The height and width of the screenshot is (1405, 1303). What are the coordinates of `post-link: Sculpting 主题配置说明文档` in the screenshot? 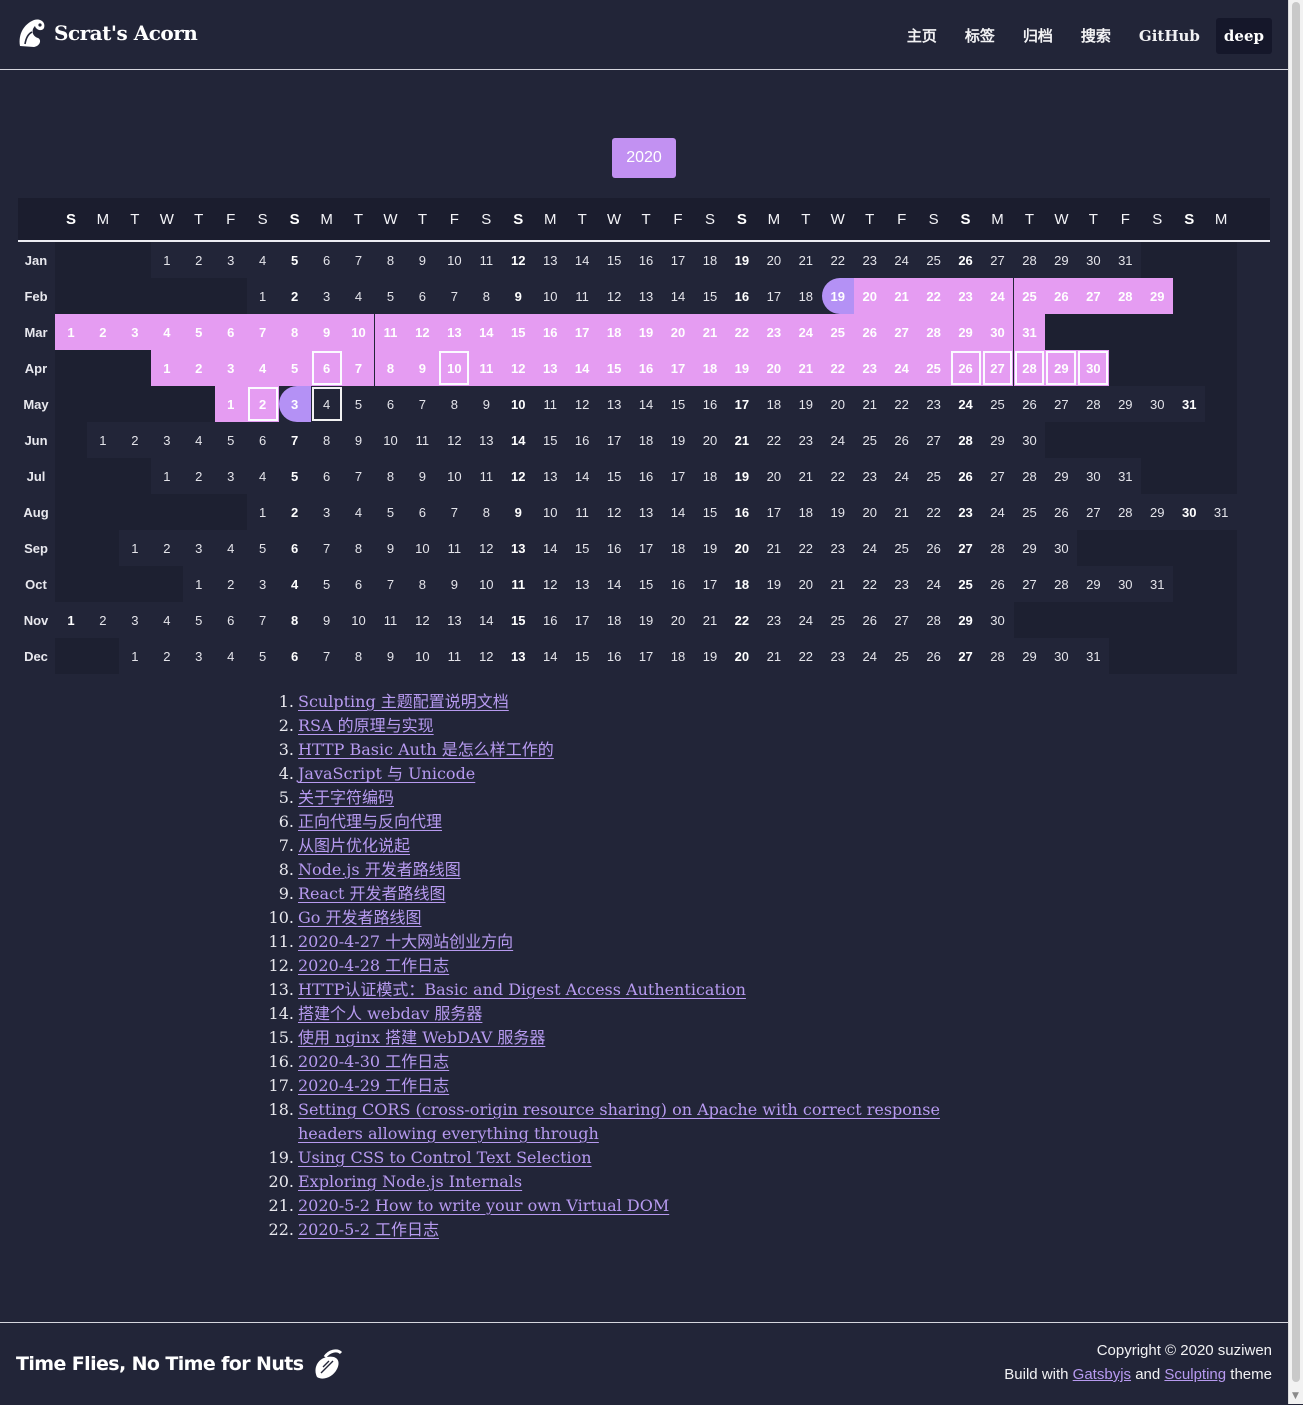 It's located at (403, 701).